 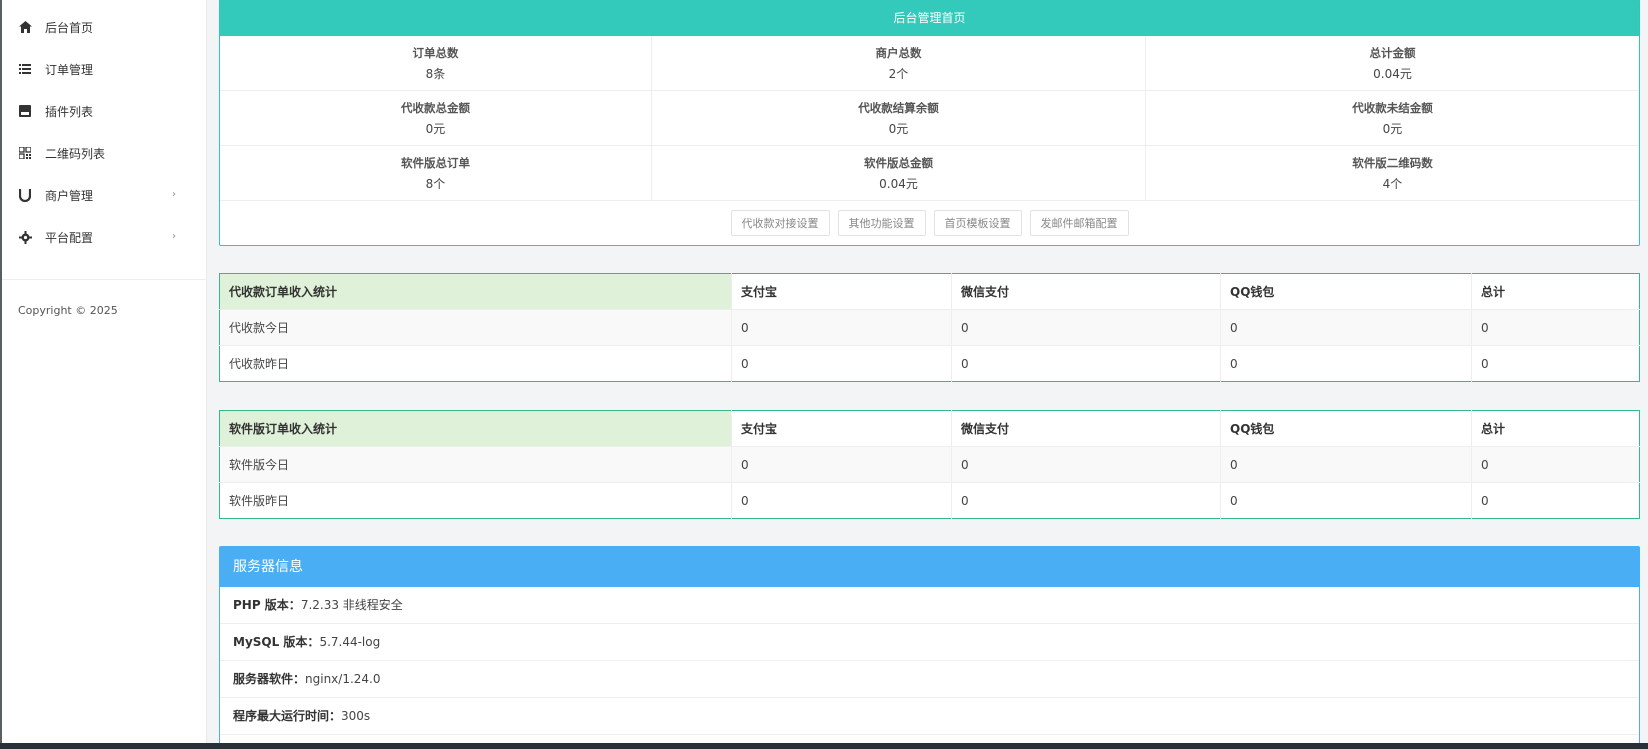 I want to click on gear-icon, so click(x=25, y=237).